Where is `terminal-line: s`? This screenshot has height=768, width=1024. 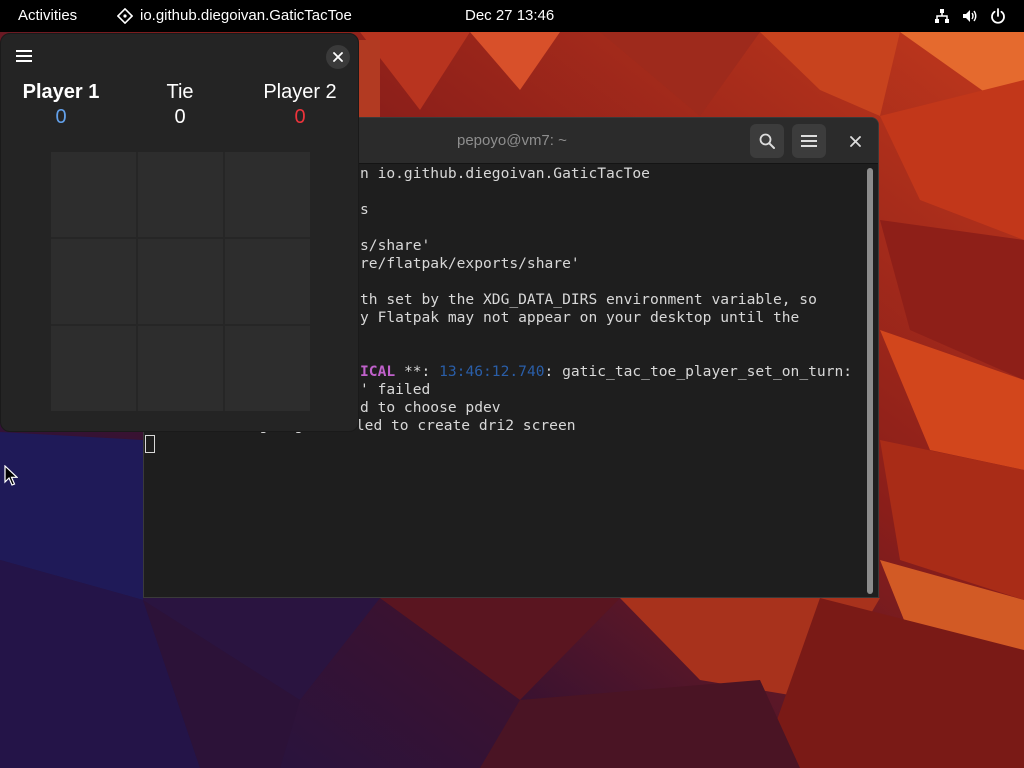
terminal-line: s is located at coordinates (364, 210).